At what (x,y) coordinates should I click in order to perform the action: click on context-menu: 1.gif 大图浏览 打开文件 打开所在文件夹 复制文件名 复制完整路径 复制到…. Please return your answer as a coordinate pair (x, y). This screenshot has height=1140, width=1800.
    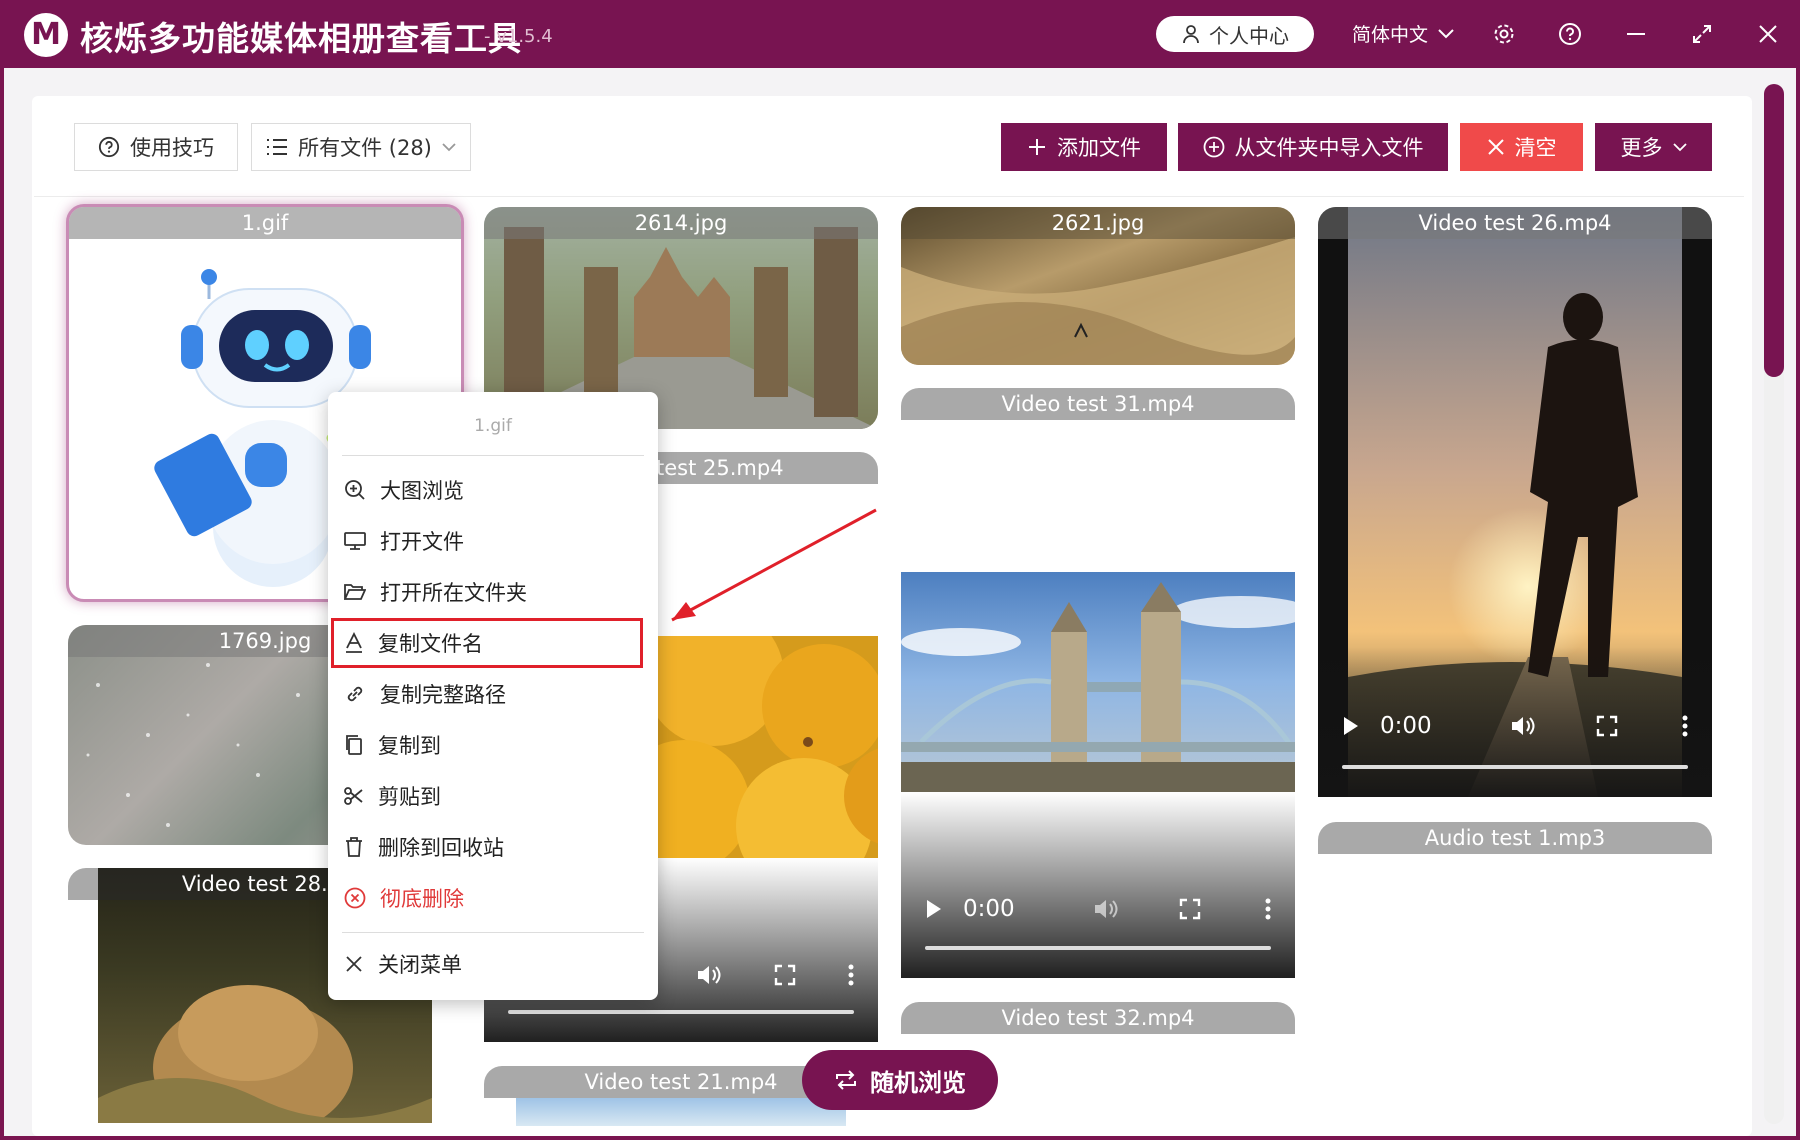
    Looking at the image, I should click on (493, 696).